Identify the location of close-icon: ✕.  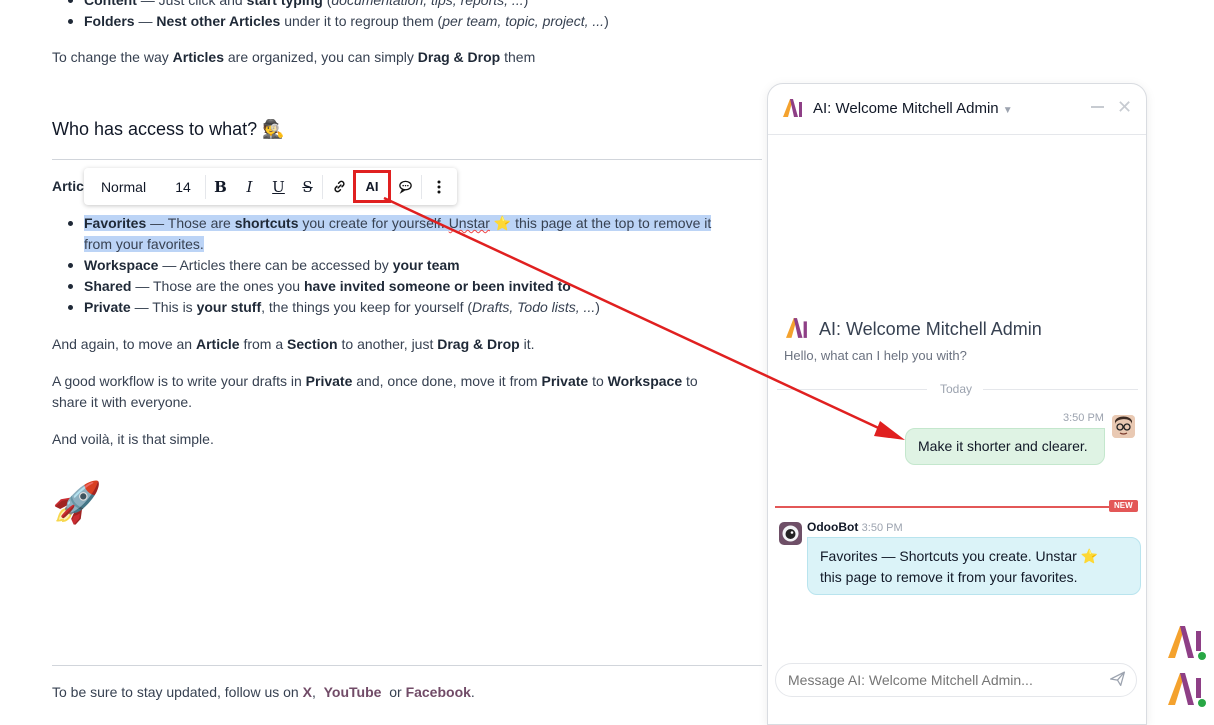
(1124, 107).